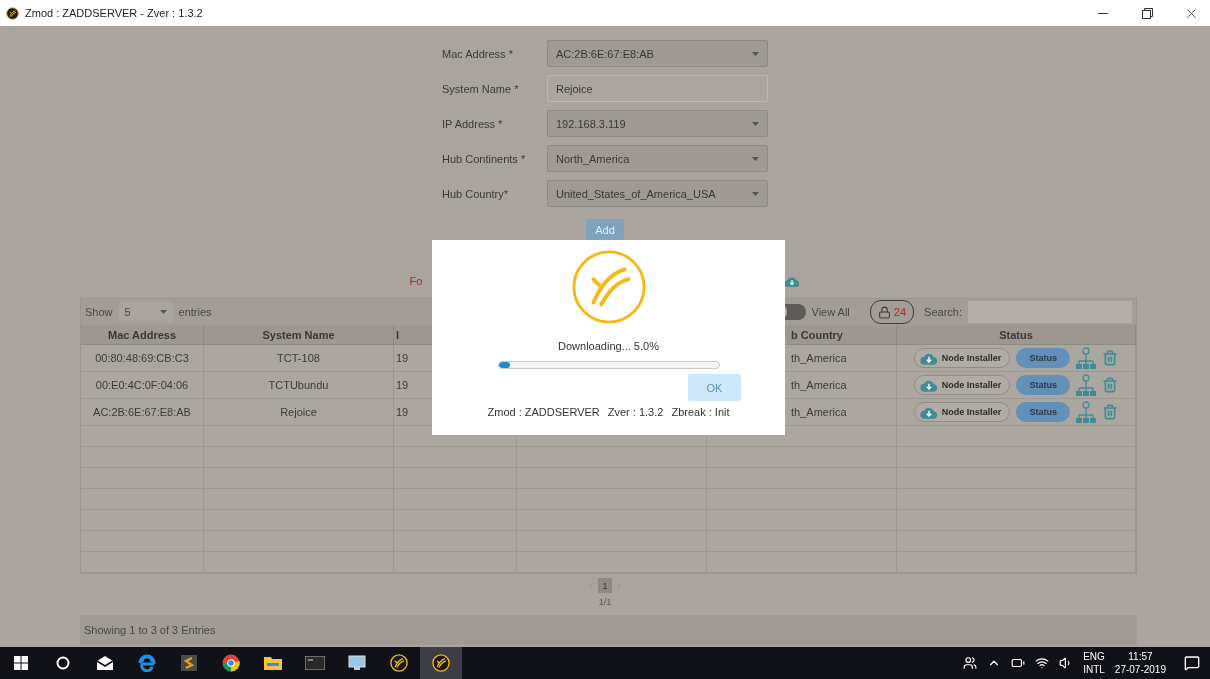 The height and width of the screenshot is (679, 1210). Describe the element at coordinates (315, 663) in the screenshot. I see `terminal-icon` at that location.